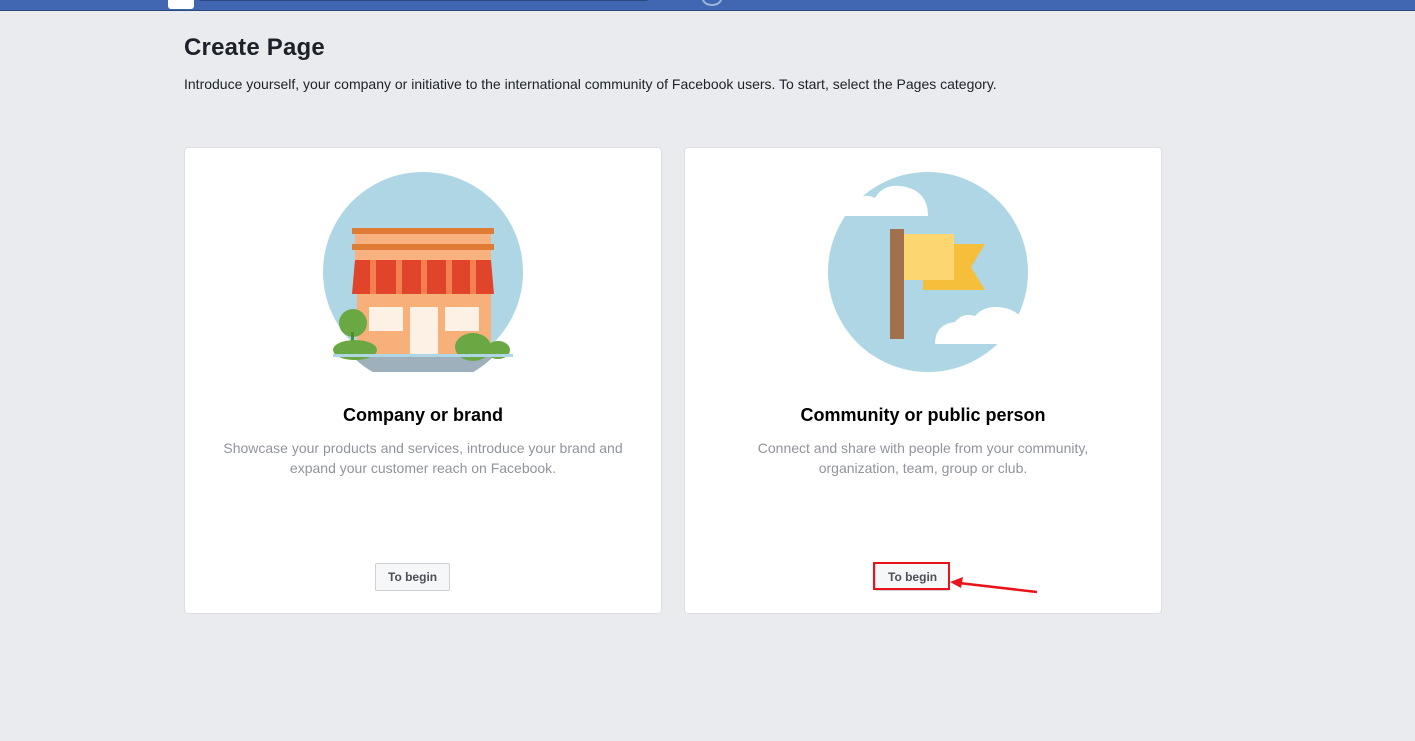 The width and height of the screenshot is (1415, 741). Describe the element at coordinates (712, 3) in the screenshot. I see `search-icon` at that location.